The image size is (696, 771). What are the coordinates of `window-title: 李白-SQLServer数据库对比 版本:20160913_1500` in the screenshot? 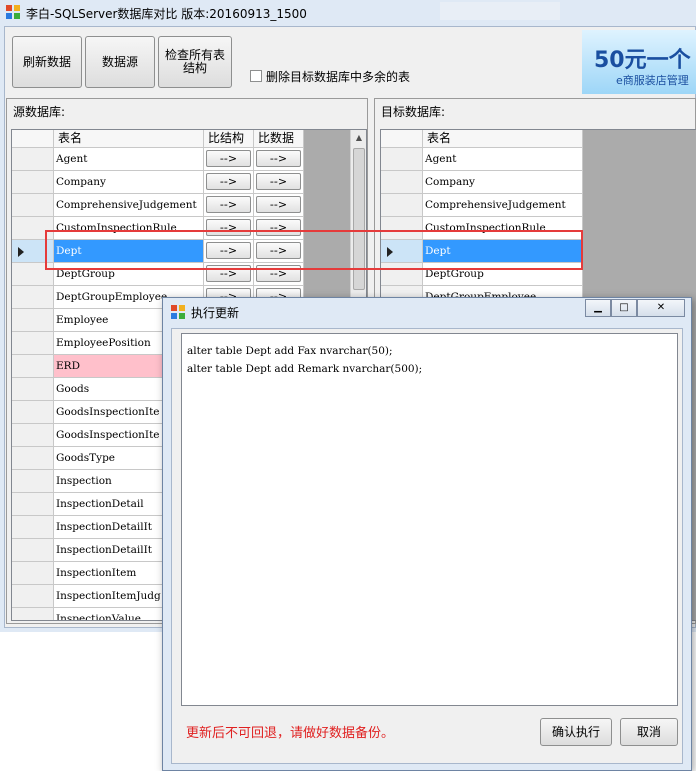 It's located at (166, 14).